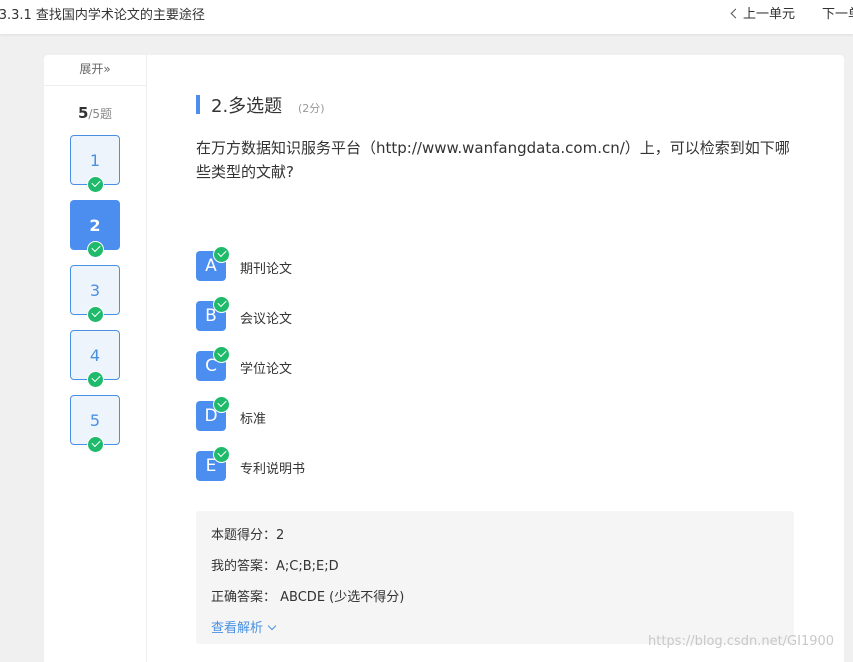  I want to click on question-nav-3: 3, so click(95, 294).